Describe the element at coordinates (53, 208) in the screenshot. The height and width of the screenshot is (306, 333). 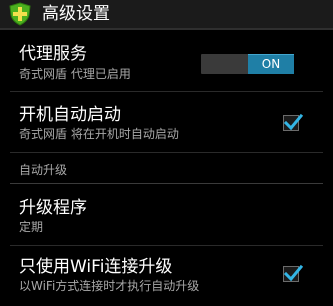
I see `pref-upgrade-title: 升级程序` at that location.